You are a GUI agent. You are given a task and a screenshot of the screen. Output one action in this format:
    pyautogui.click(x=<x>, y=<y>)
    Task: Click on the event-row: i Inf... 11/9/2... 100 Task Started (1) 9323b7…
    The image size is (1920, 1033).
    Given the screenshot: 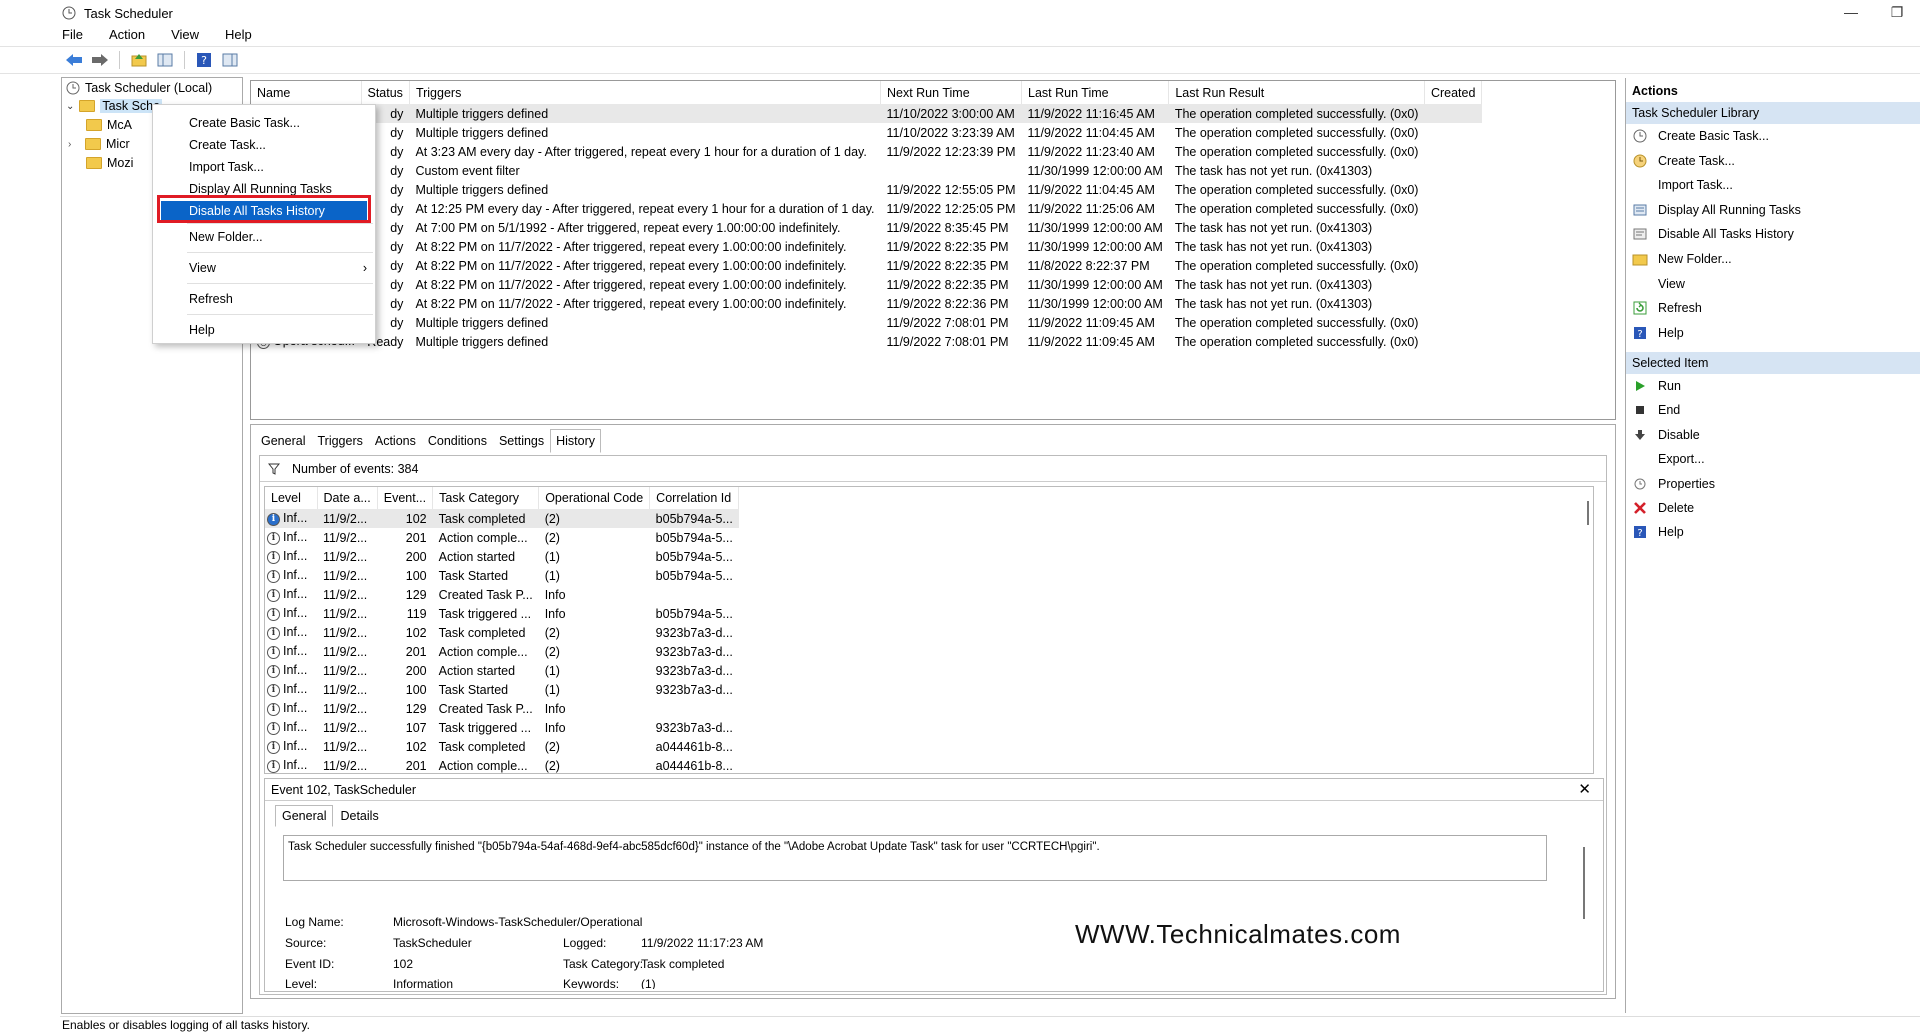 What is the action you would take?
    pyautogui.click(x=502, y=689)
    